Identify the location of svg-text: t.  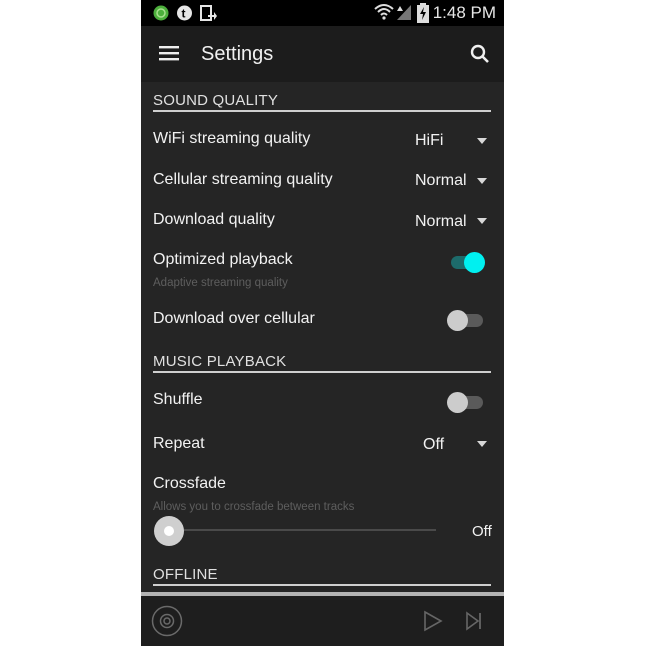
(184, 14).